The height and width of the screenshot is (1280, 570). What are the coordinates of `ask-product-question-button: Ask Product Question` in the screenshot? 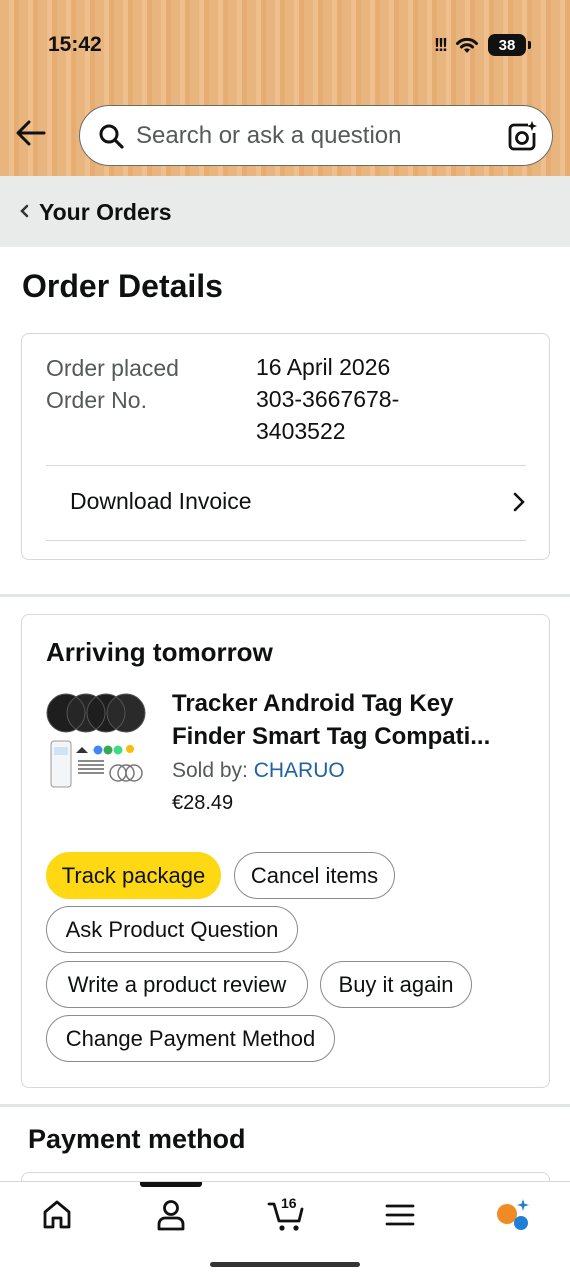 It's located at (172, 929).